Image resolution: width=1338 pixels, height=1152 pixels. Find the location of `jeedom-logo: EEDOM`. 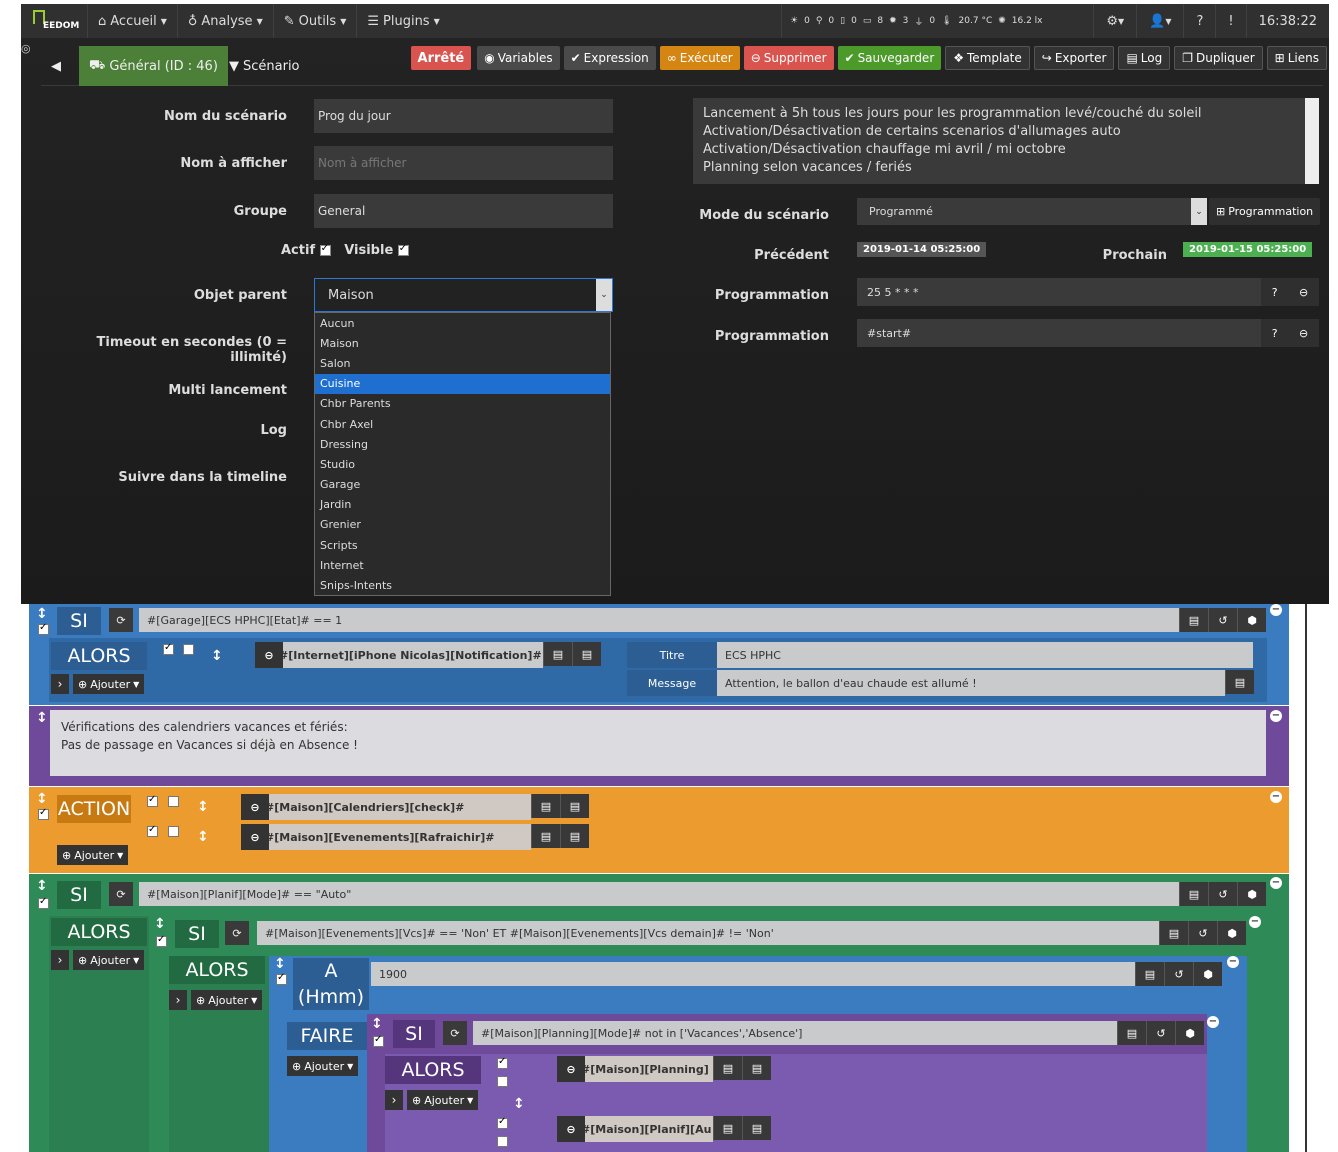

jeedom-logo: EEDOM is located at coordinates (54, 21).